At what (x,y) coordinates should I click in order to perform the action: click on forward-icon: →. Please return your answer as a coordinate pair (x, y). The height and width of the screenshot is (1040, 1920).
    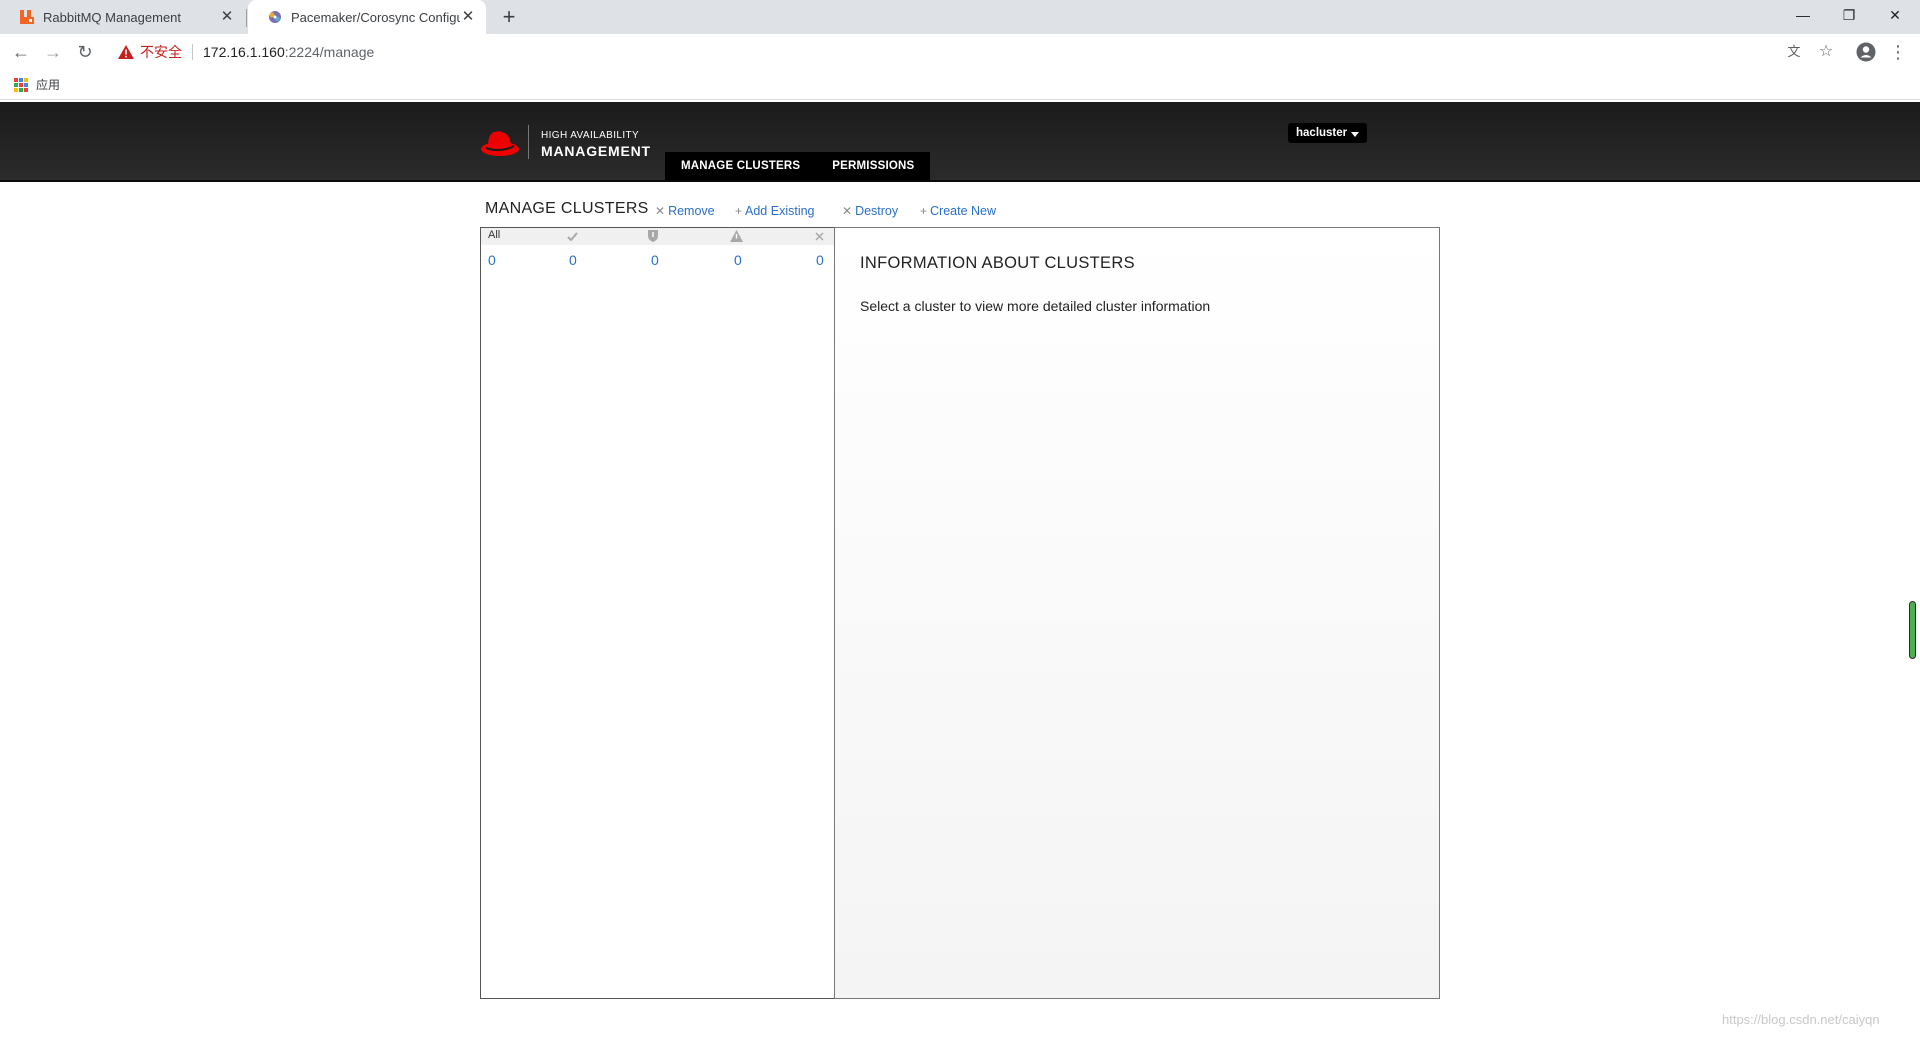
    Looking at the image, I should click on (53, 52).